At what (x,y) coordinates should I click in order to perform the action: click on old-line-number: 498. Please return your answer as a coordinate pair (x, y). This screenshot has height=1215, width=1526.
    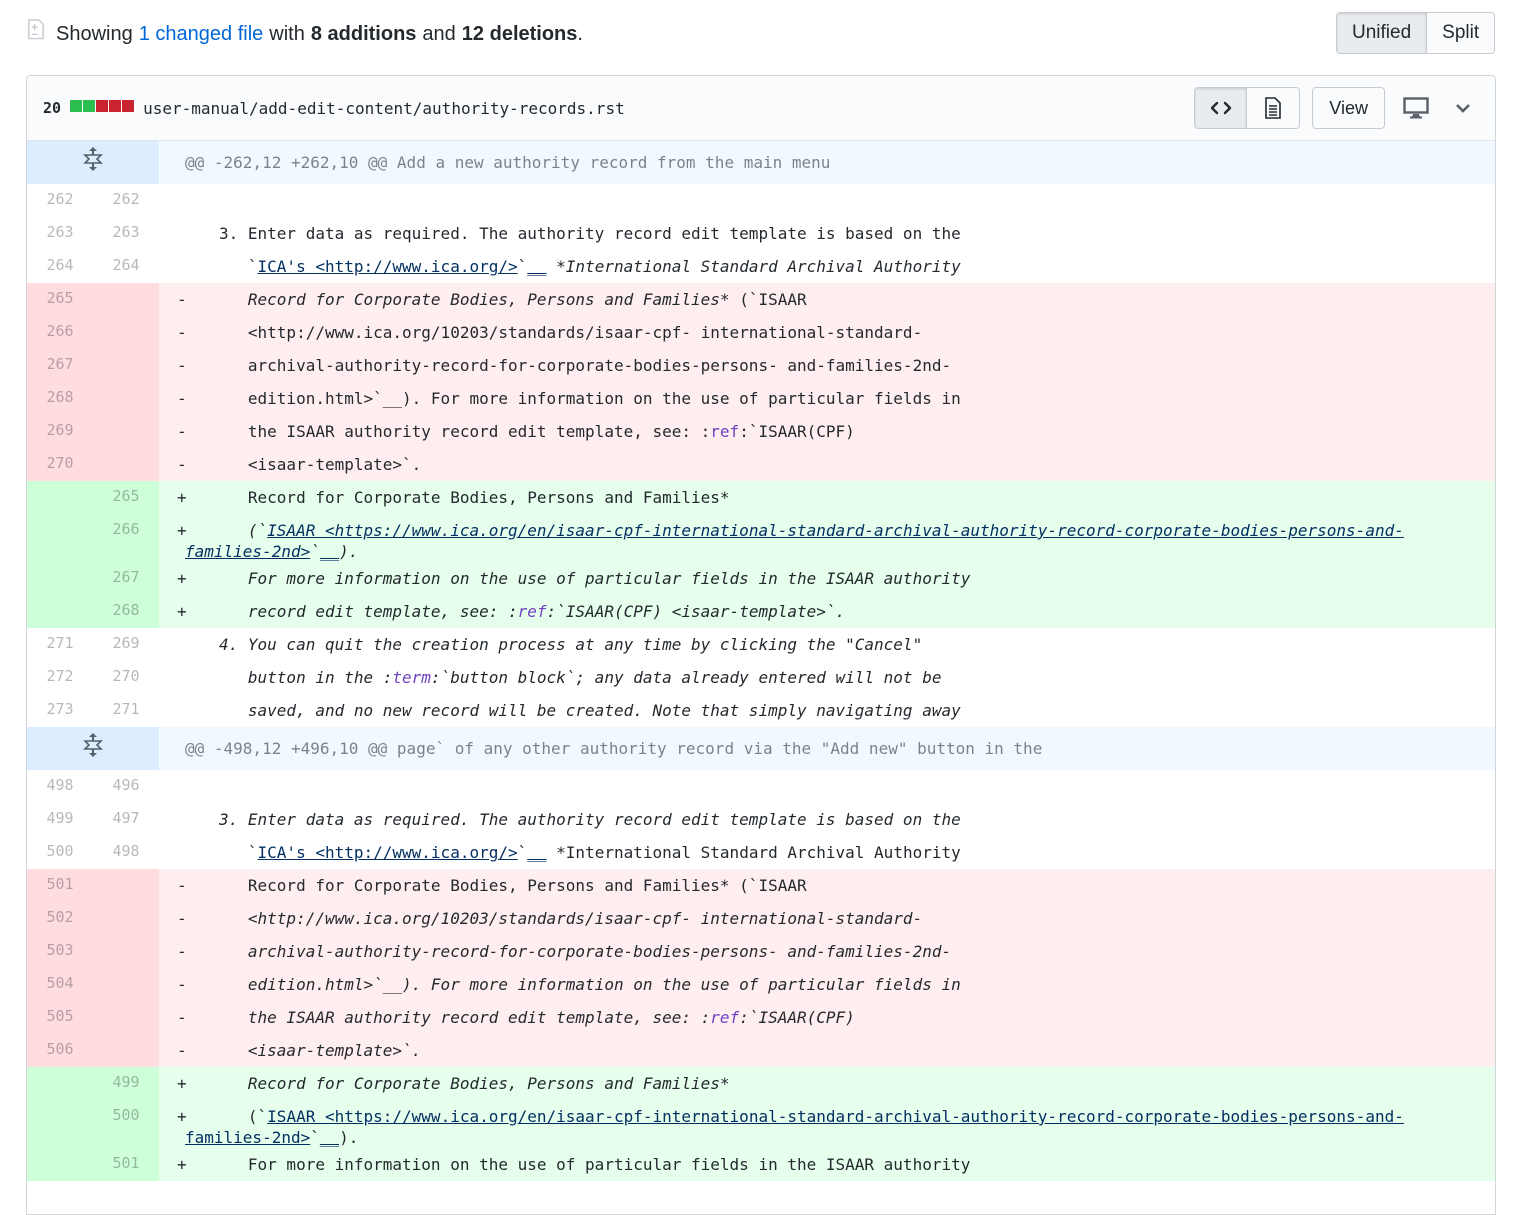
    Looking at the image, I should click on (60, 786).